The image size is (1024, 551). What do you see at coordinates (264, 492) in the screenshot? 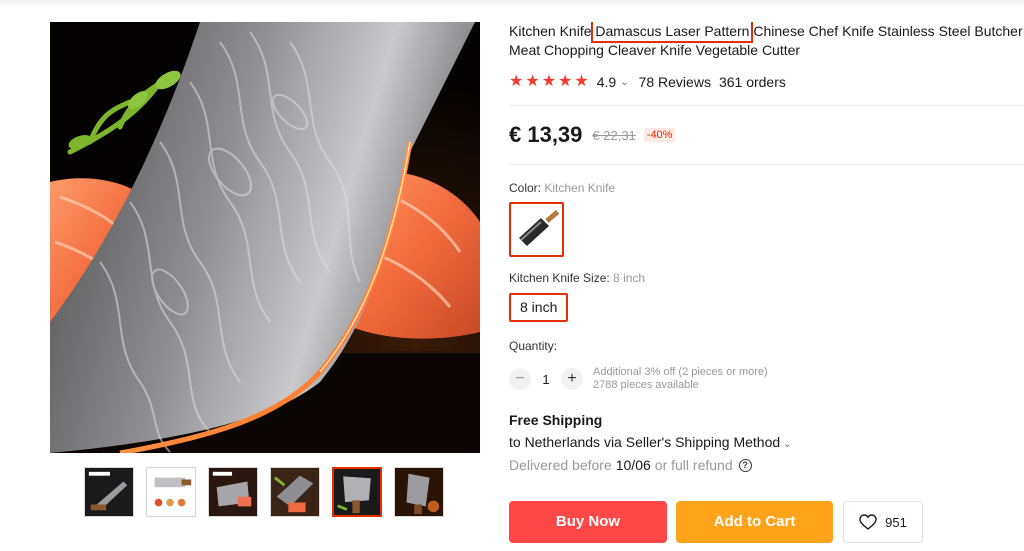
I see `thumbnail-strip` at bounding box center [264, 492].